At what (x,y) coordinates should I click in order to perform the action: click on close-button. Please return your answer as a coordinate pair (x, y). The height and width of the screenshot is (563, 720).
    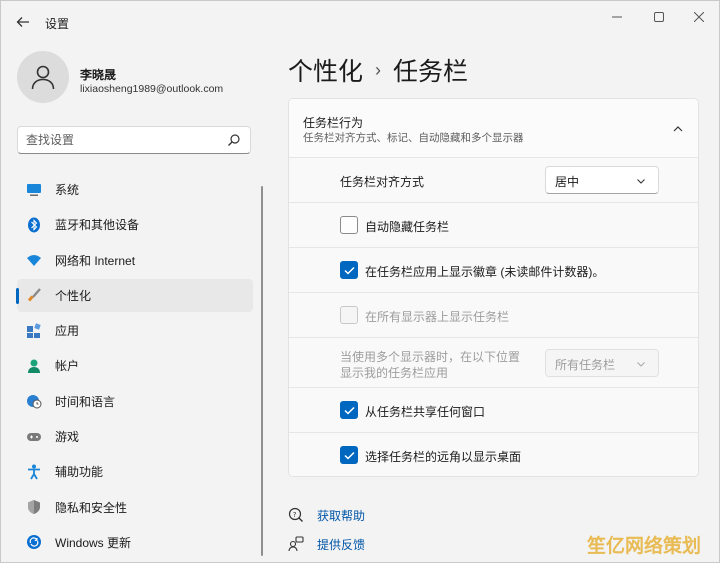
    Looking at the image, I should click on (699, 17).